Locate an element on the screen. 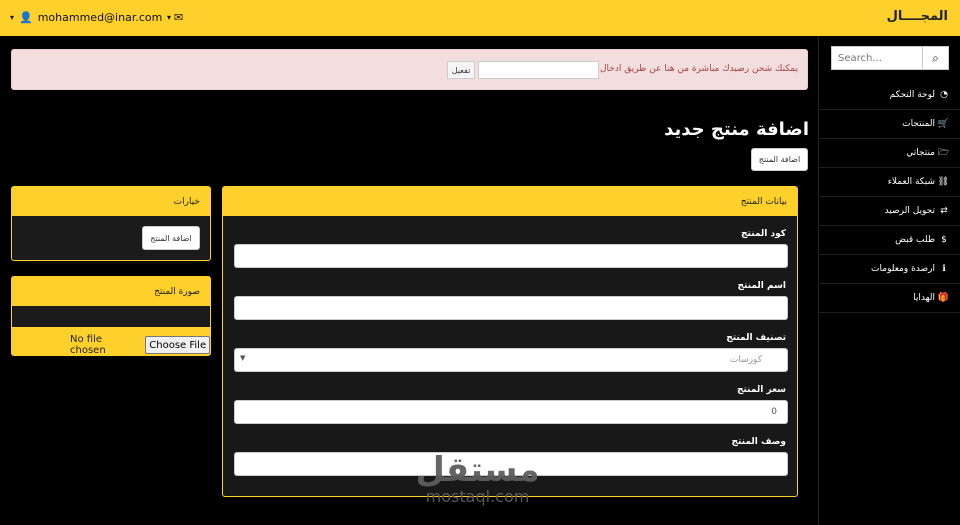 The width and height of the screenshot is (960, 525). image-preview-area is located at coordinates (111, 316).